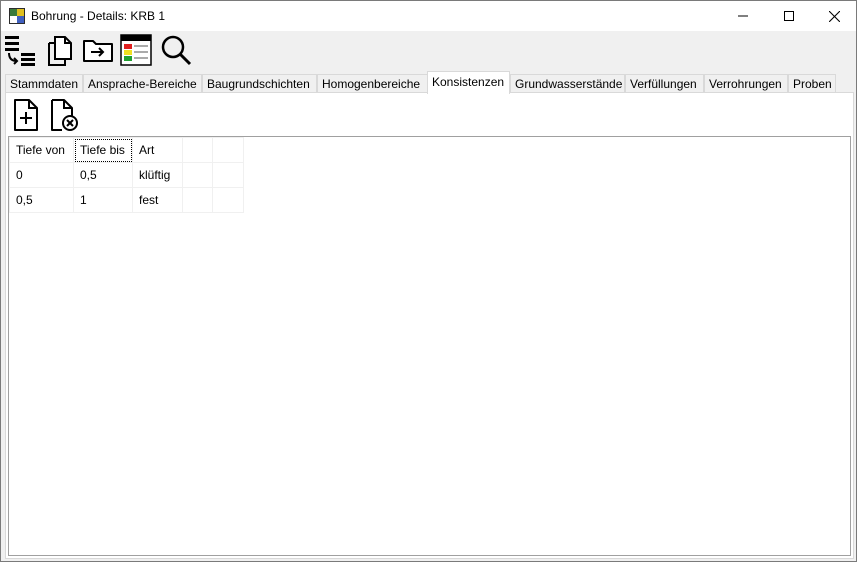  I want to click on tab-label: Ansprache-Bereiche, so click(142, 84).